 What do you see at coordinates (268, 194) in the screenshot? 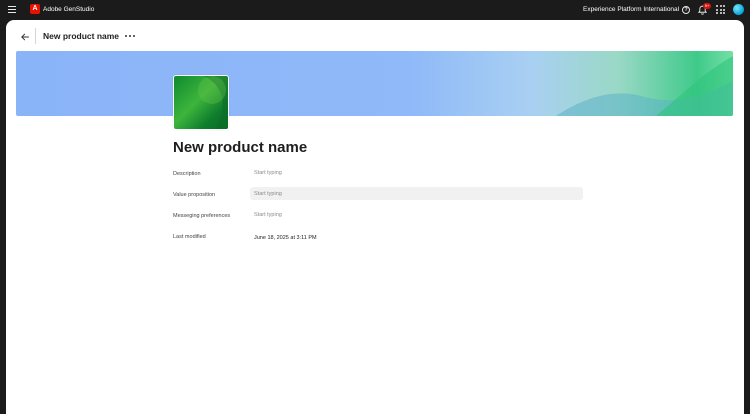
I see `value-proposition-field: Start typing` at bounding box center [268, 194].